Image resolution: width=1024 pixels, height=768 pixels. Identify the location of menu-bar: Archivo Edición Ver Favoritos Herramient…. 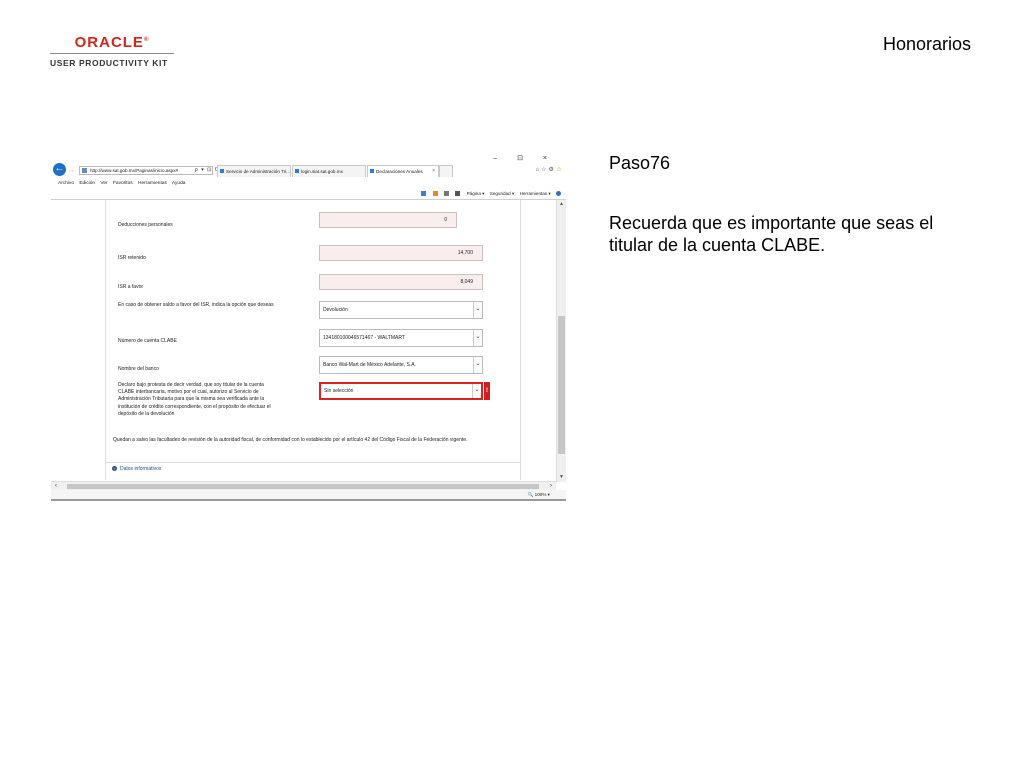
(308, 183).